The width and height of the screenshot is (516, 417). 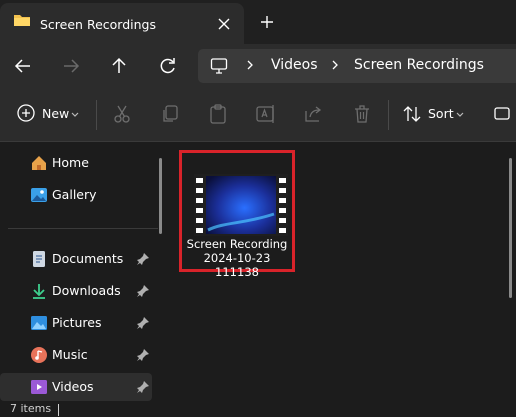 I want to click on gallery-icon, so click(x=39, y=195).